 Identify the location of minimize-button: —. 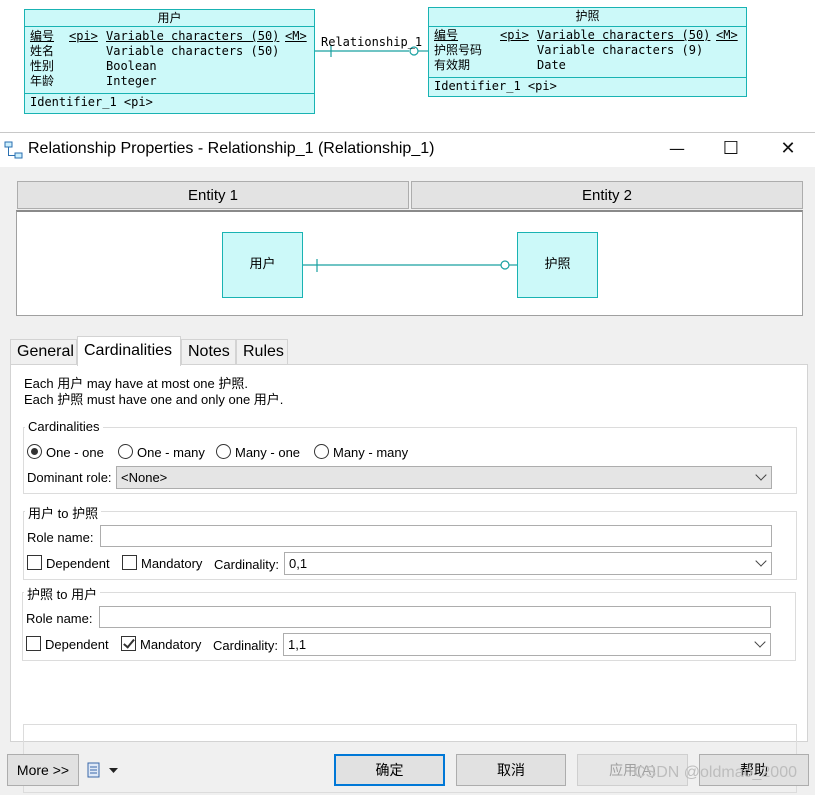
(677, 150).